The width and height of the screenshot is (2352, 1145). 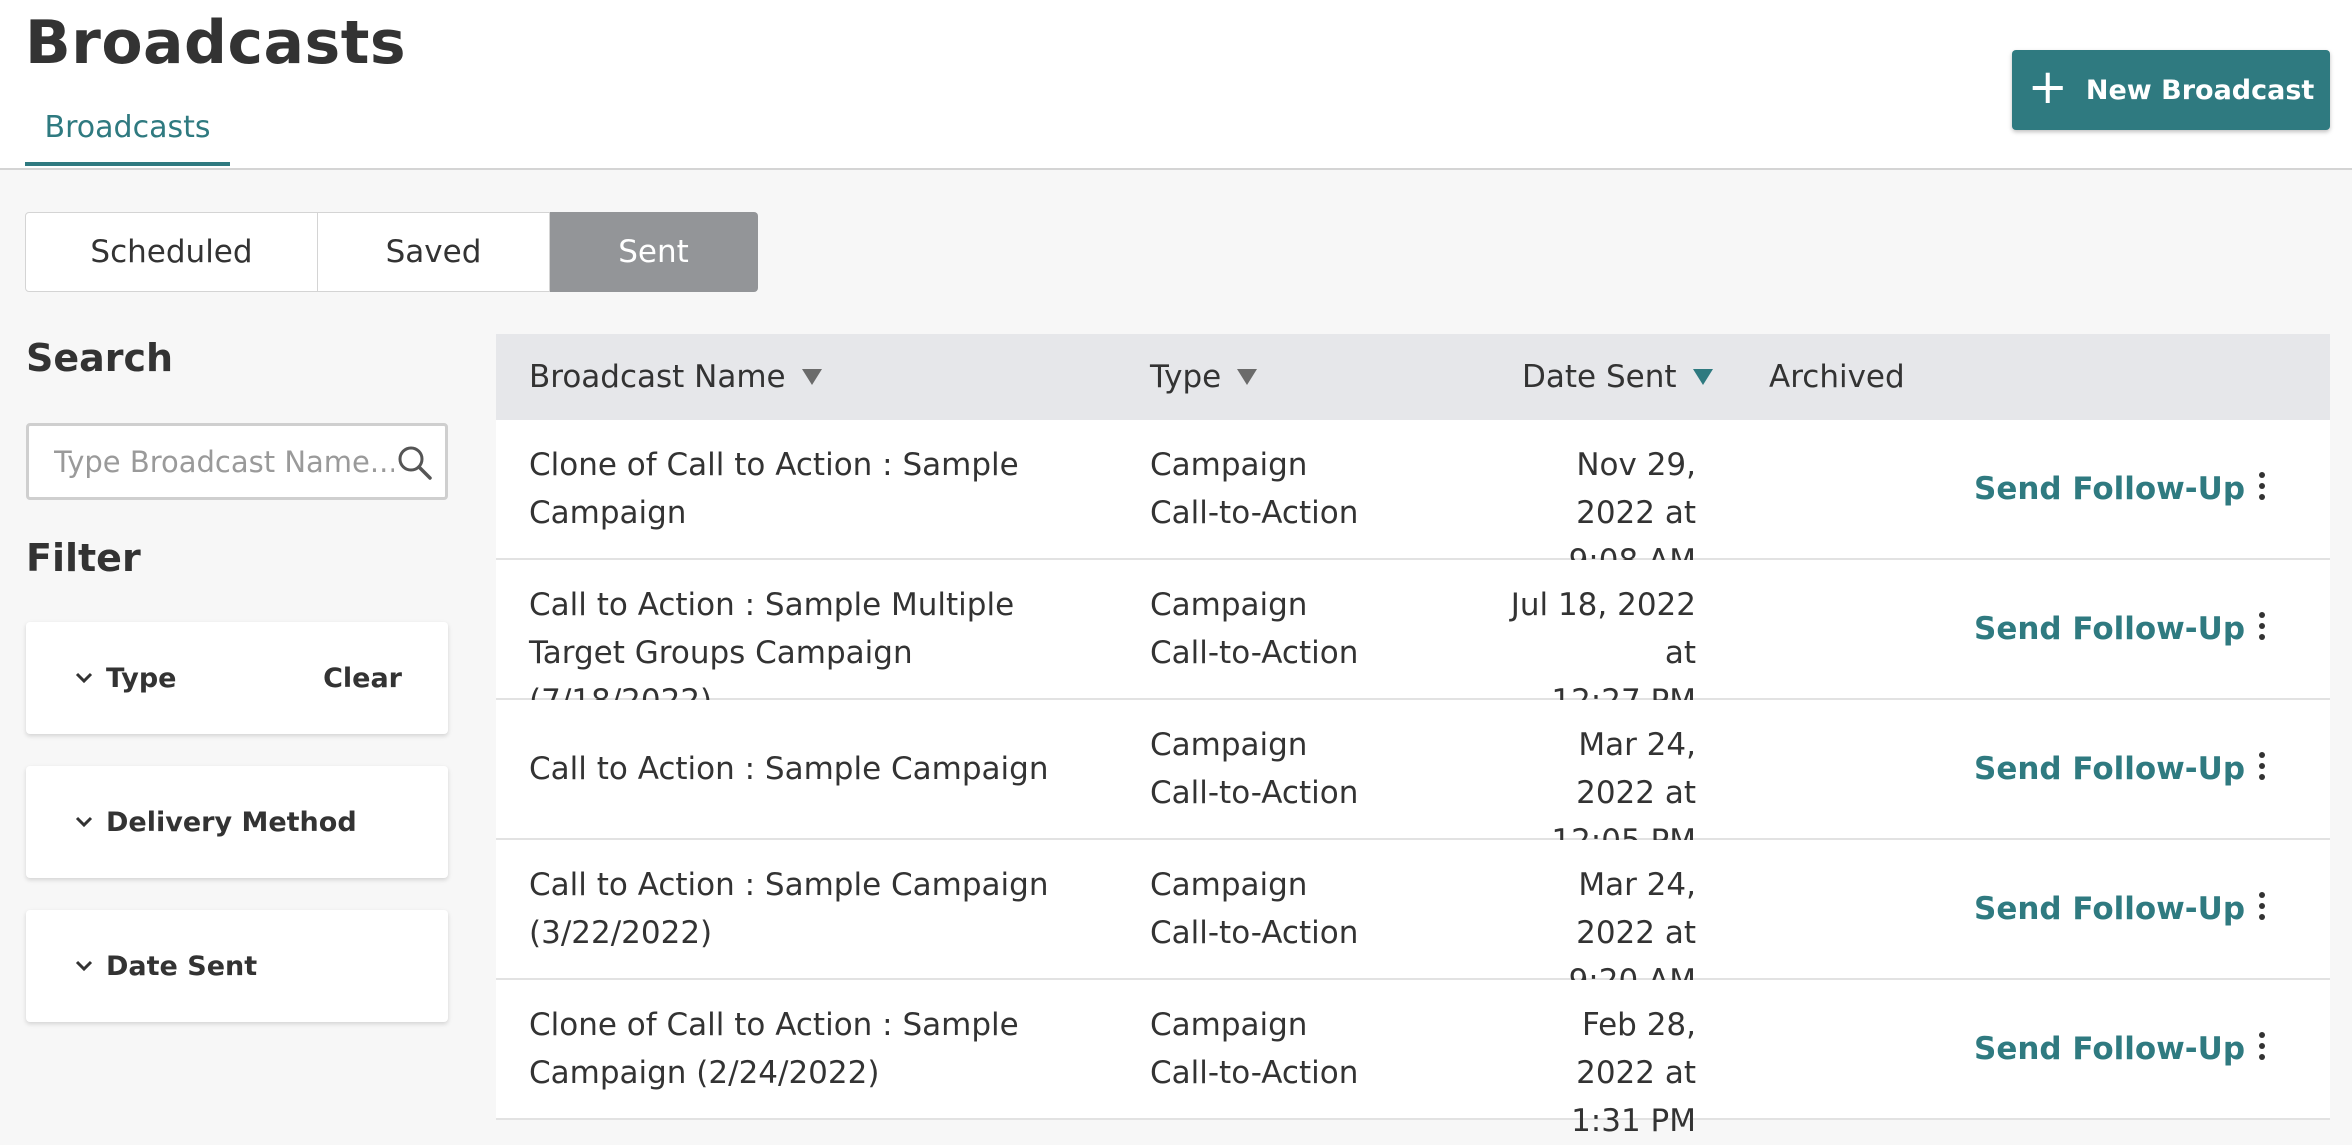 I want to click on filter-type: Type Clear, so click(x=237, y=678).